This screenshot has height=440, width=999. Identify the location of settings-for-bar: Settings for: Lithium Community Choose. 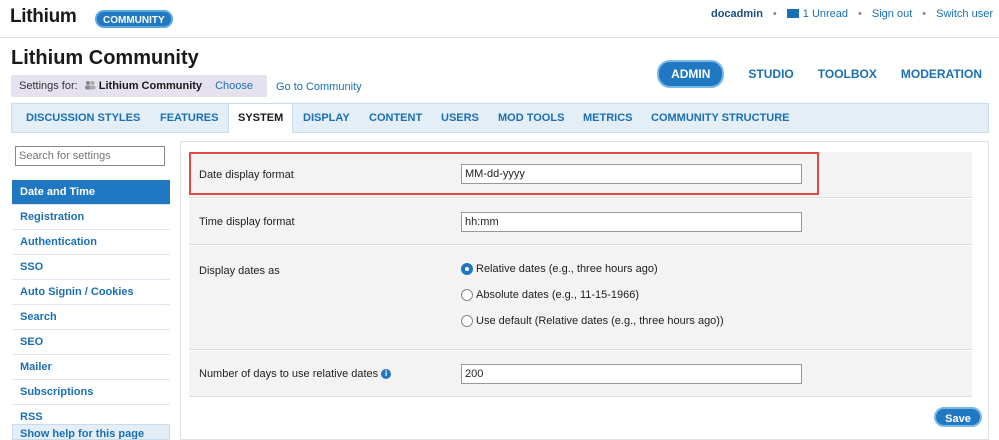
(139, 86).